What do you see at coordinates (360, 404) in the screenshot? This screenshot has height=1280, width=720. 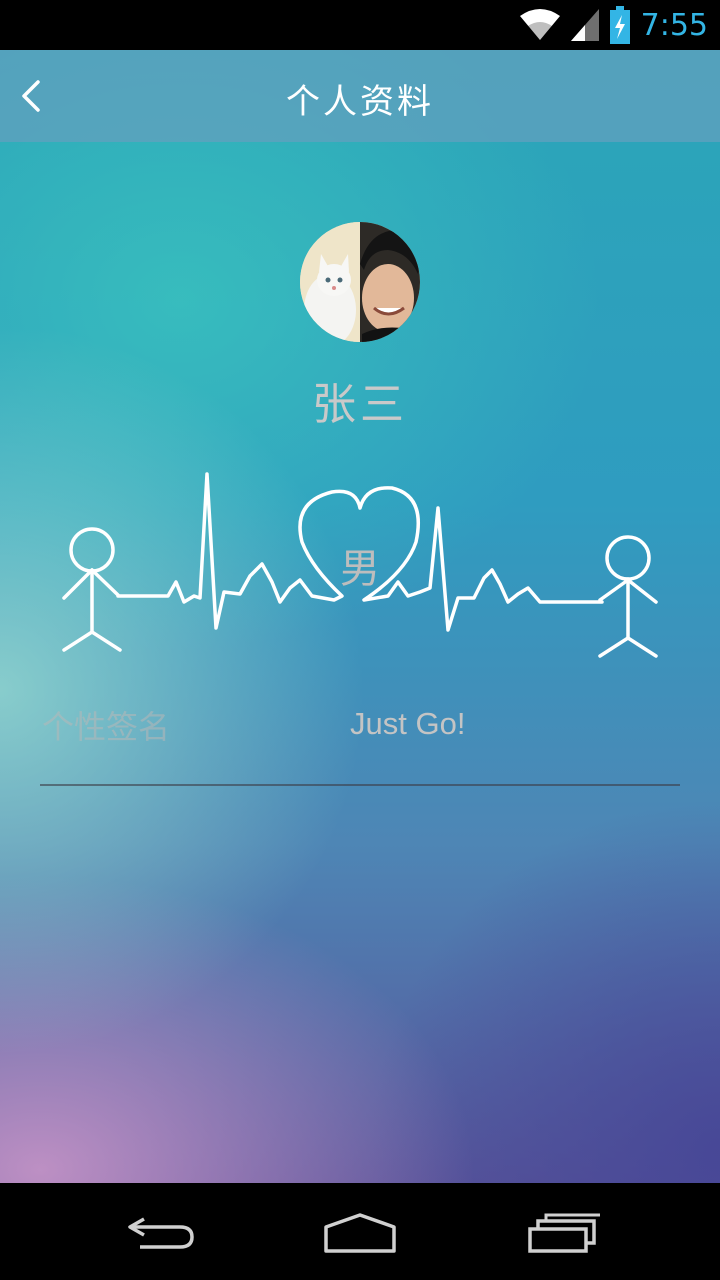 I see `user-name: 张三` at bounding box center [360, 404].